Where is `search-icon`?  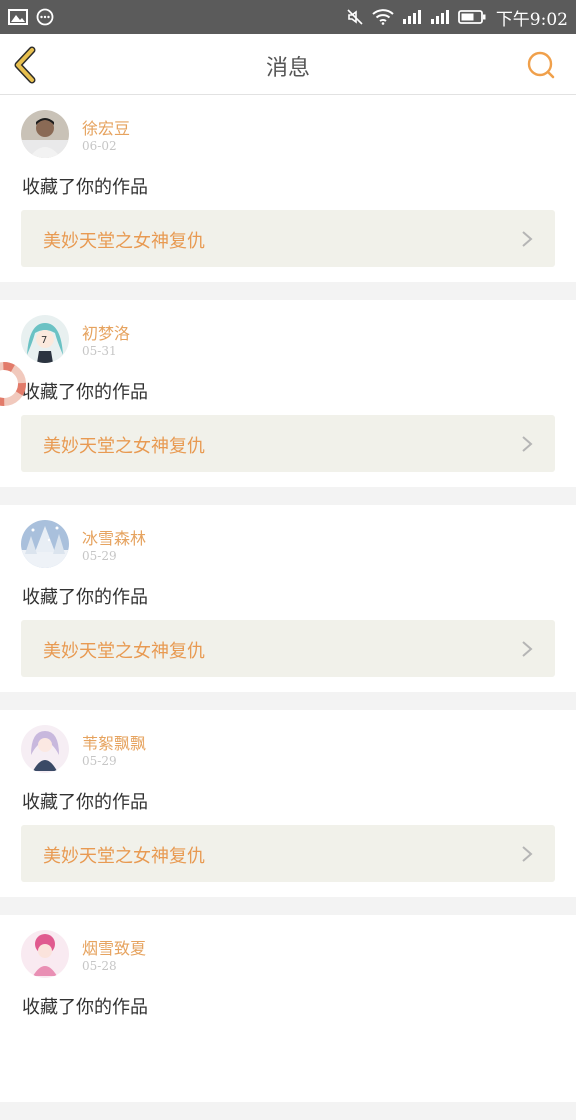 search-icon is located at coordinates (541, 65).